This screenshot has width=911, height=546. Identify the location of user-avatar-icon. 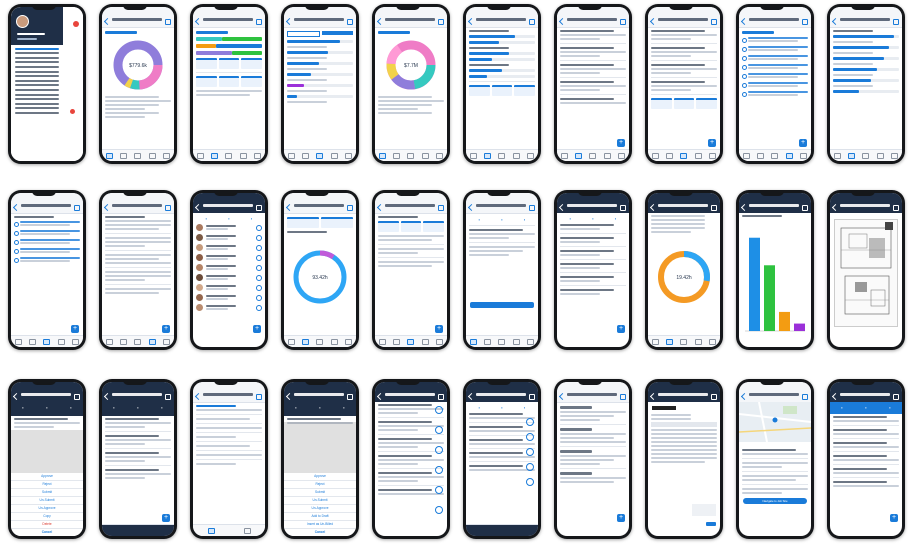
(22, 21).